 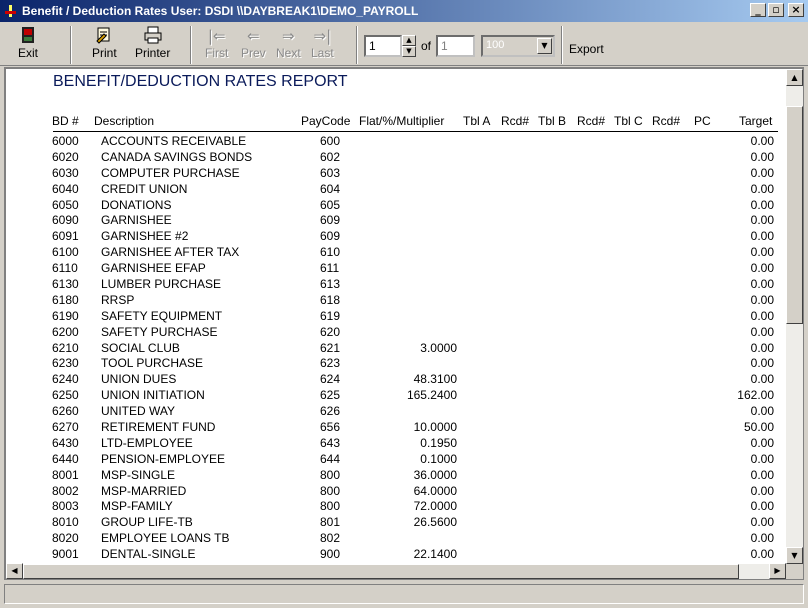 What do you see at coordinates (330, 315) in the screenshot?
I see `cell-paycode: 619` at bounding box center [330, 315].